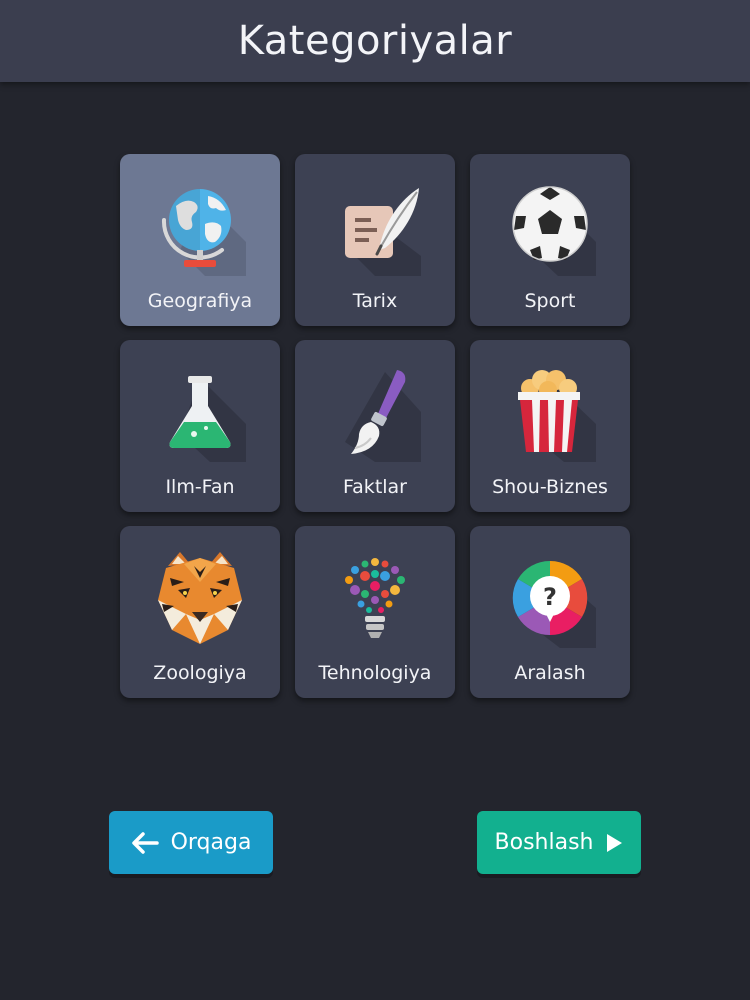  Describe the element at coordinates (375, 598) in the screenshot. I see `lightbulb-icon` at that location.